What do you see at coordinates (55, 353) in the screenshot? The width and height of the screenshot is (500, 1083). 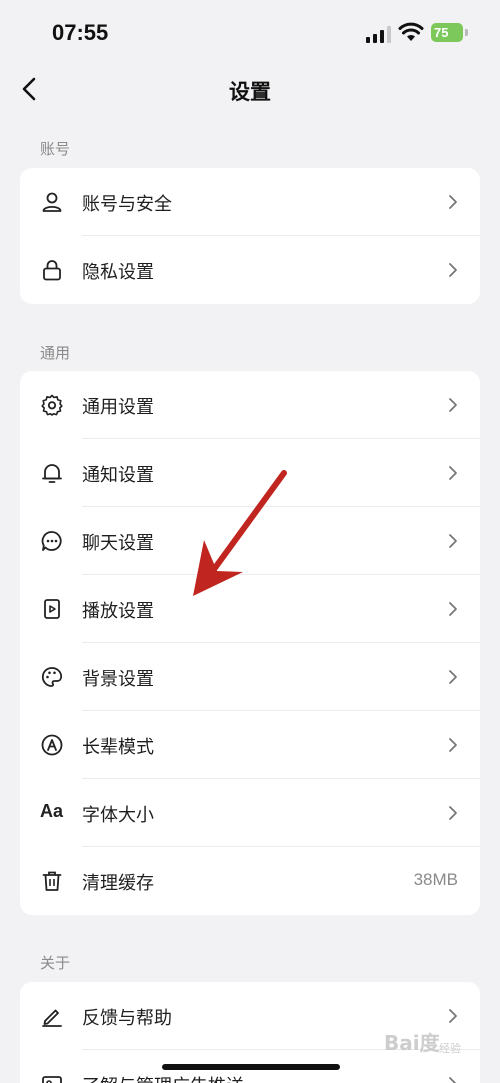 I see `section-label-general: 通用` at bounding box center [55, 353].